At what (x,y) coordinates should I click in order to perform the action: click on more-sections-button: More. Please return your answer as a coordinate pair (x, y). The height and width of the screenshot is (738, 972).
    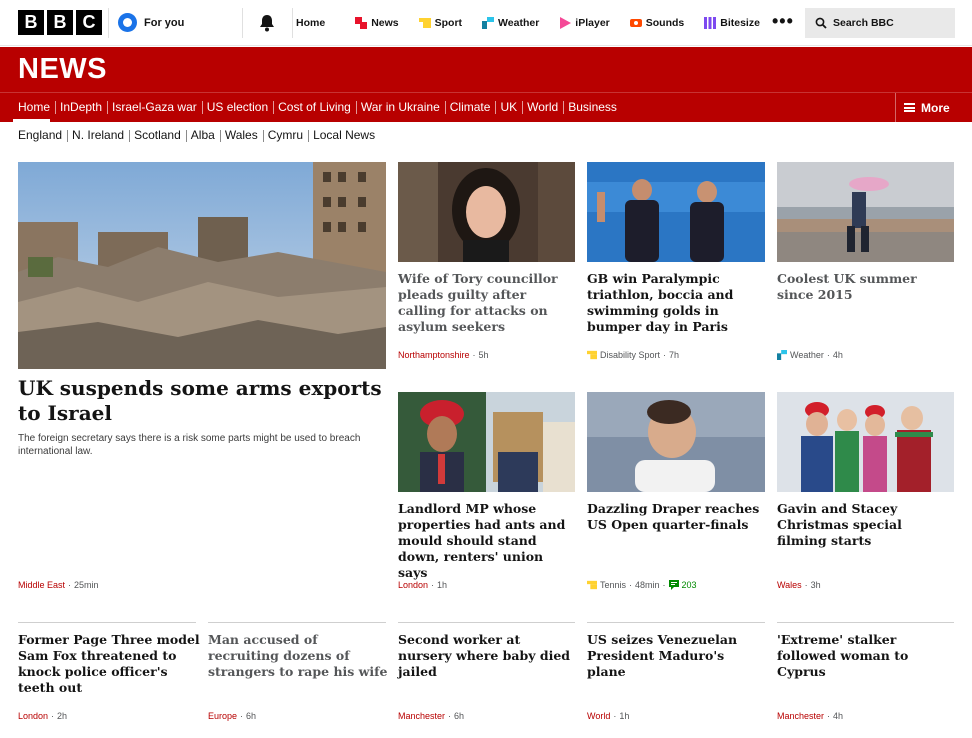
    Looking at the image, I should click on (933, 107).